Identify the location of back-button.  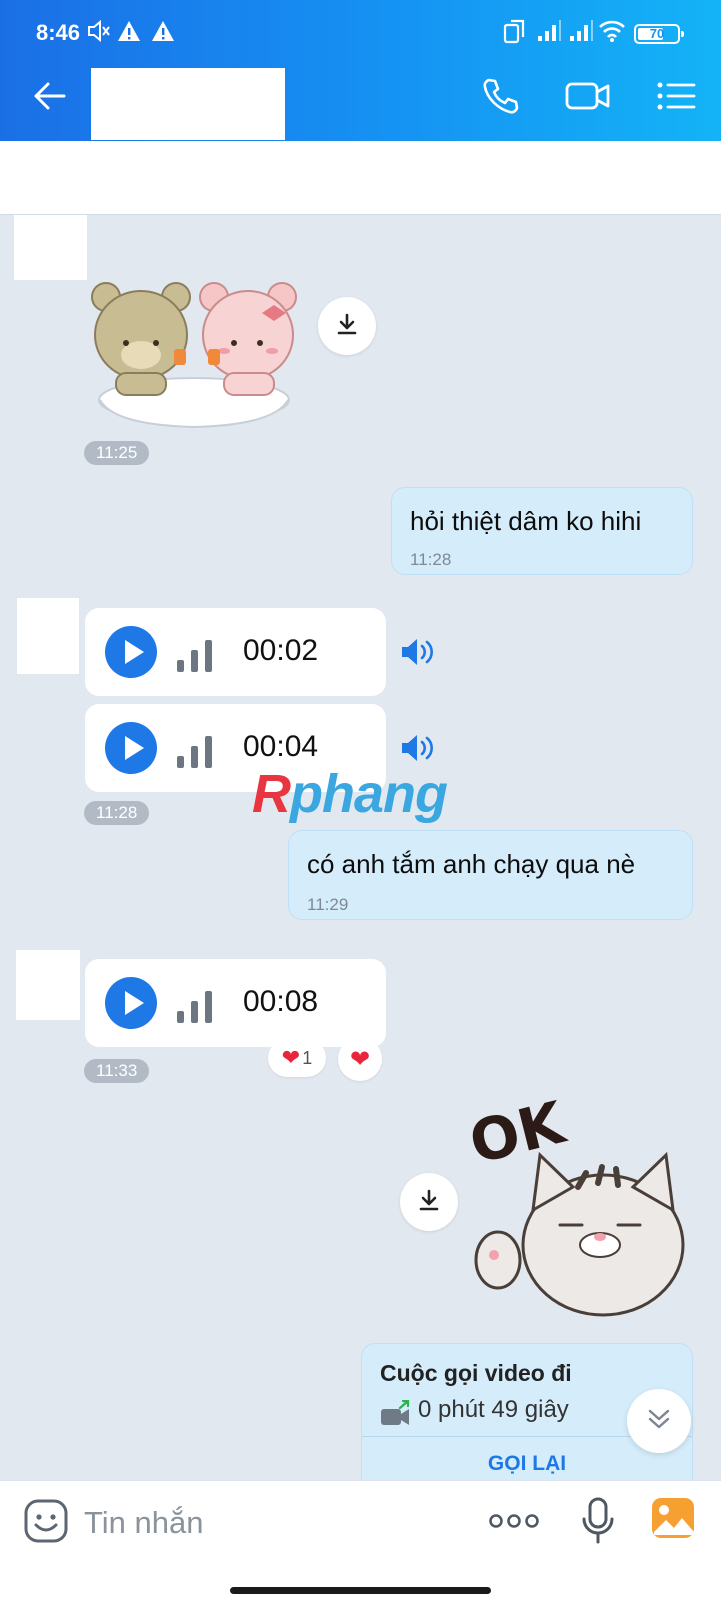
(50, 98).